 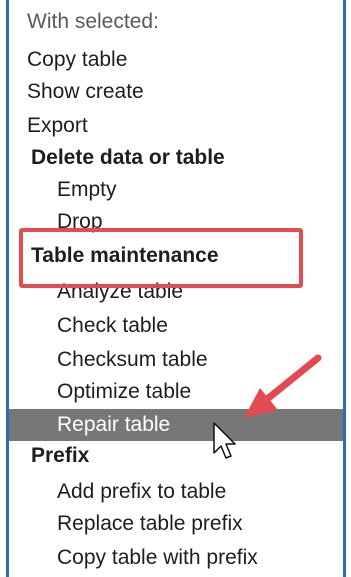 I want to click on annotation-overlay, so click(x=267, y=406).